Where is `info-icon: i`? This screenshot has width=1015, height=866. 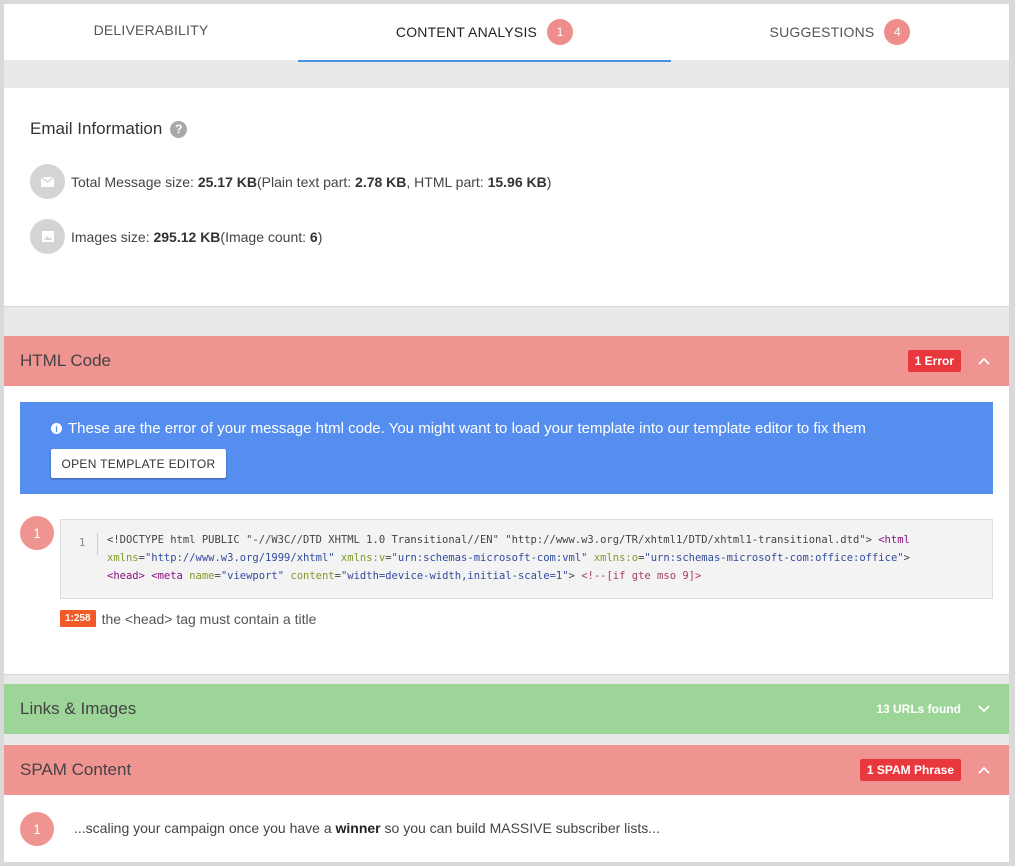
info-icon: i is located at coordinates (56, 428).